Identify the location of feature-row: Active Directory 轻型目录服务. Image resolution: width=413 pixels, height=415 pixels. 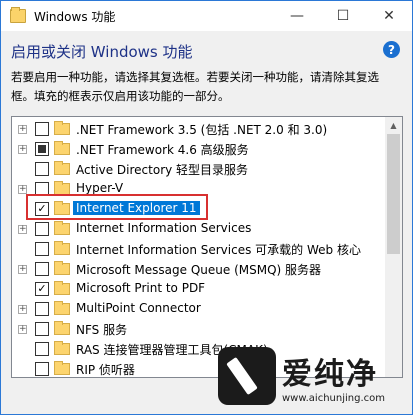
(198, 169).